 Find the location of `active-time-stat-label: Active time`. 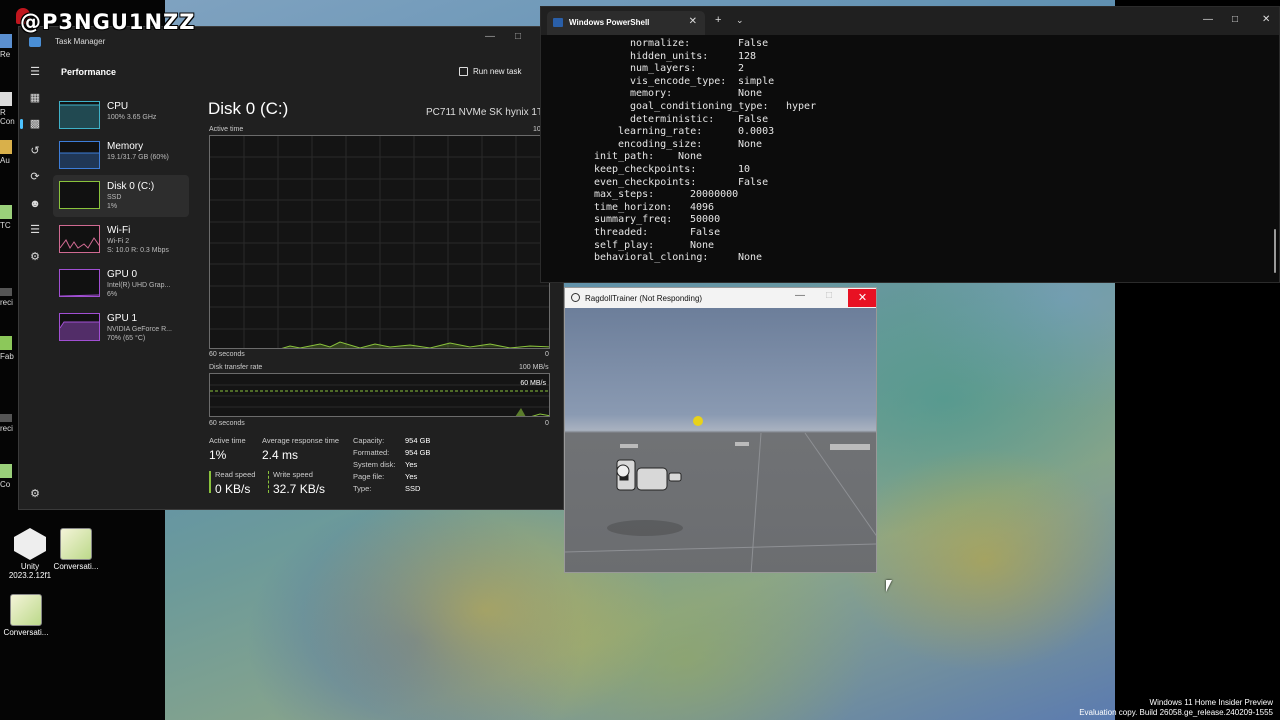

active-time-stat-label: Active time is located at coordinates (227, 440).